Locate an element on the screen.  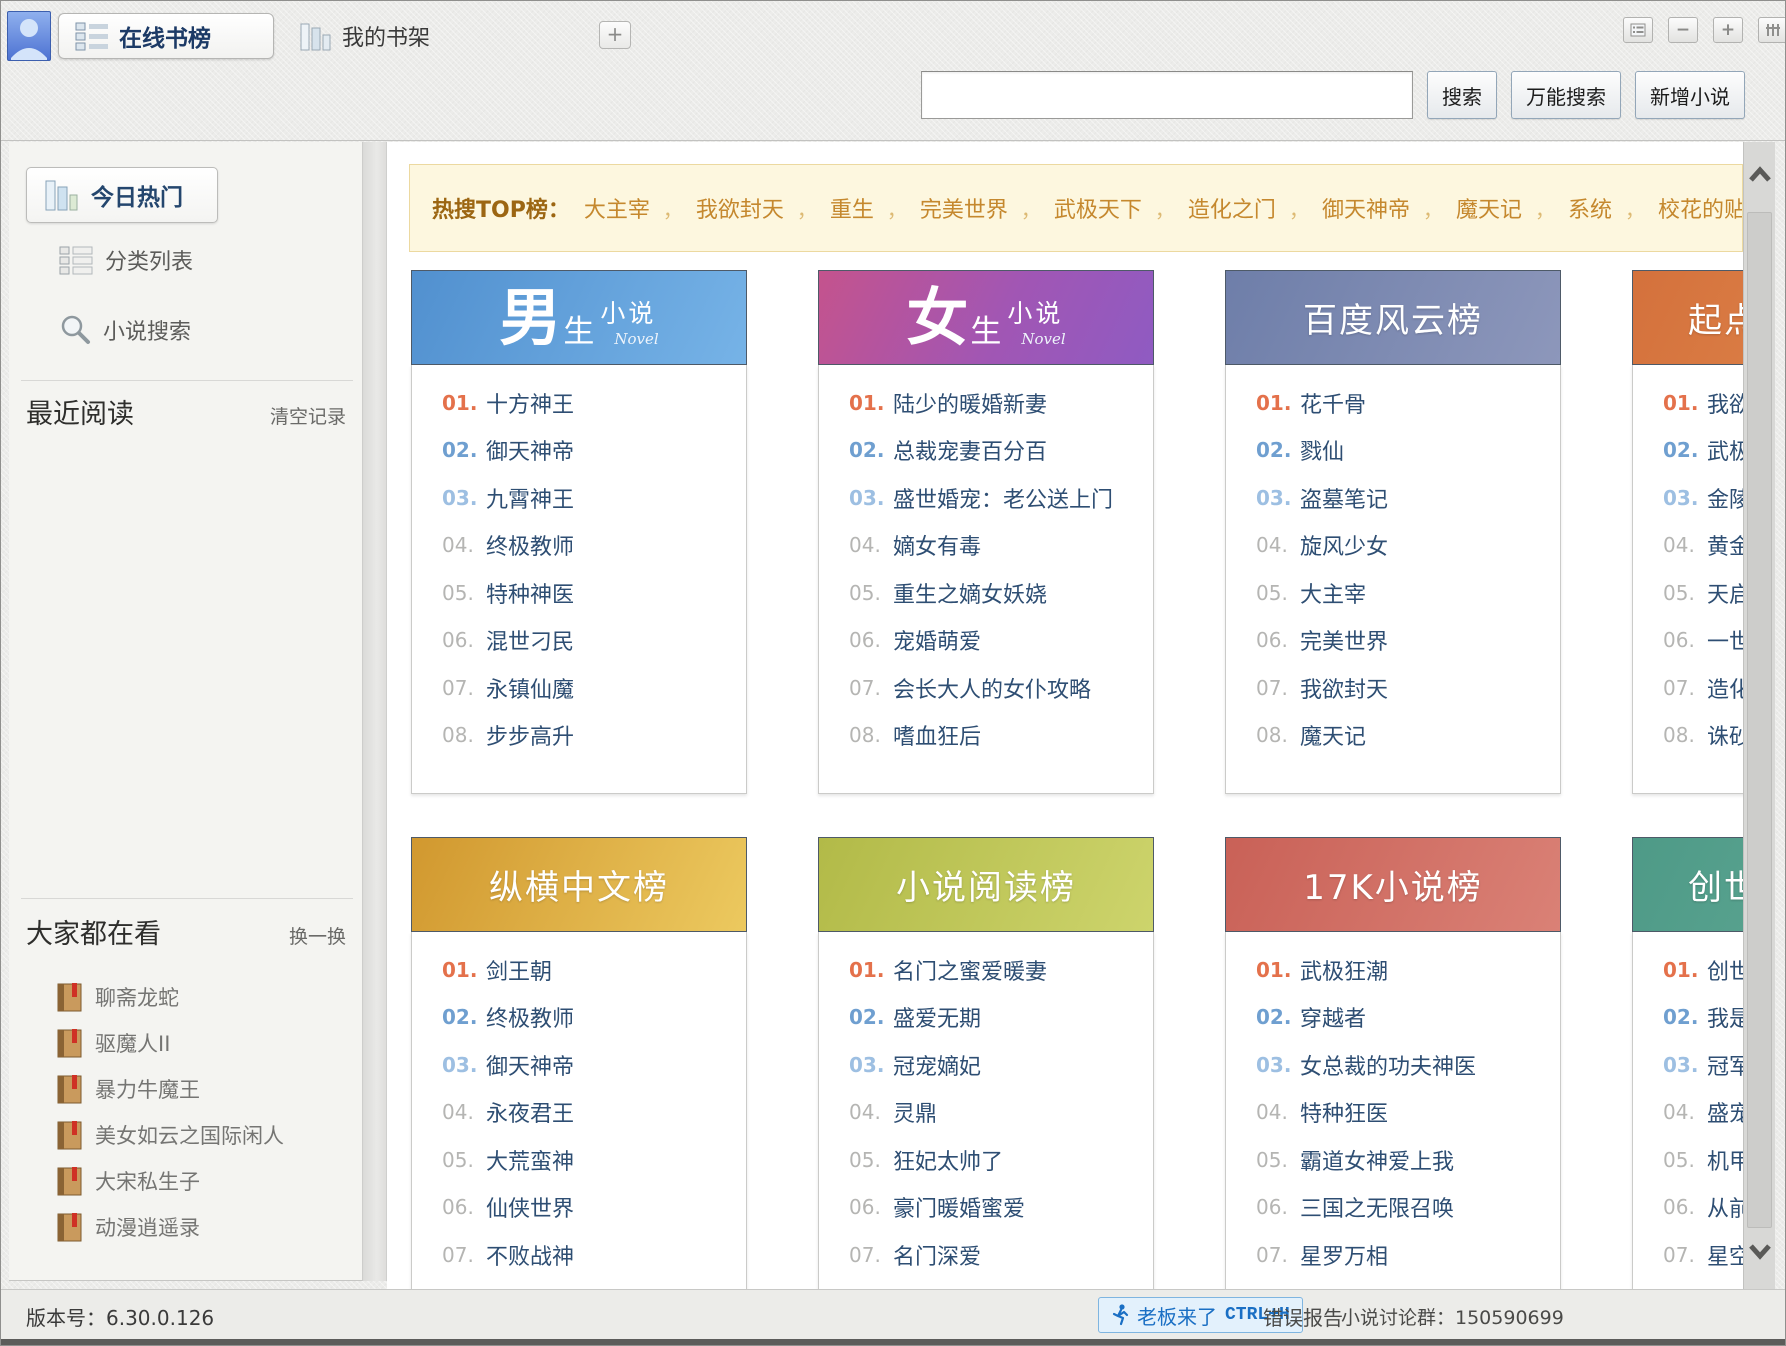
book-link: 穿越者 is located at coordinates (1333, 1017).